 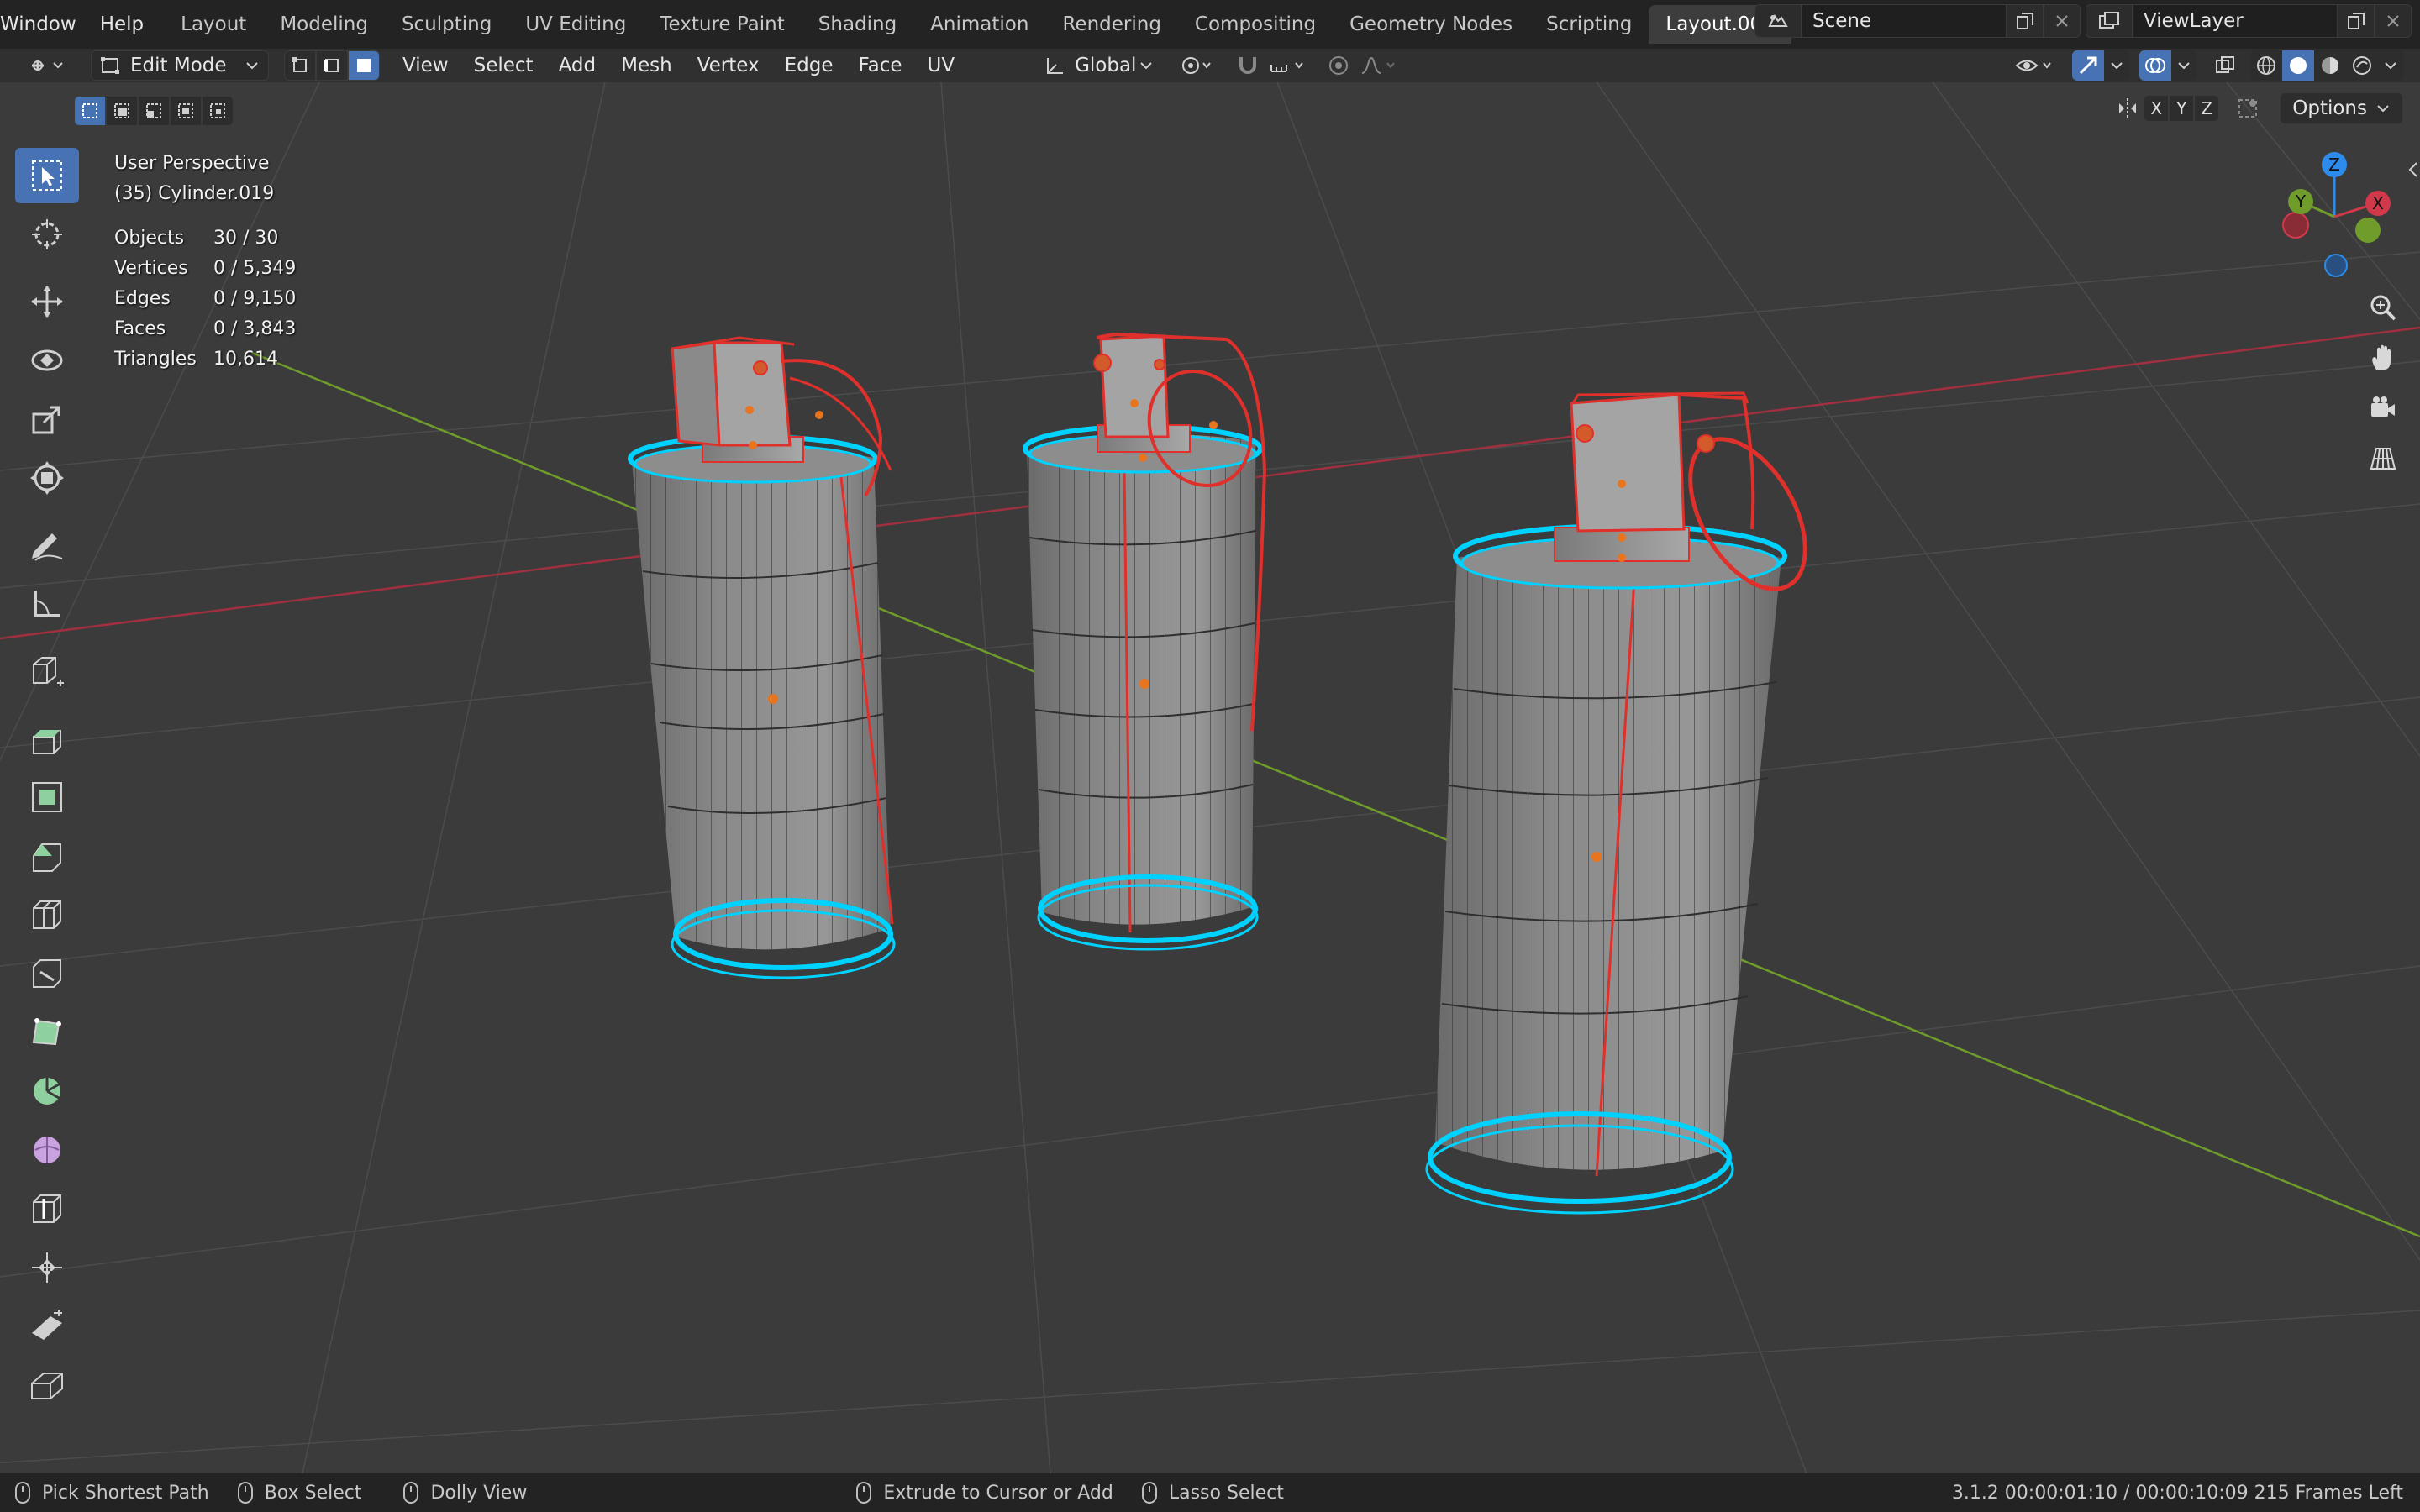 I want to click on delete-scene-button, so click(x=2062, y=21).